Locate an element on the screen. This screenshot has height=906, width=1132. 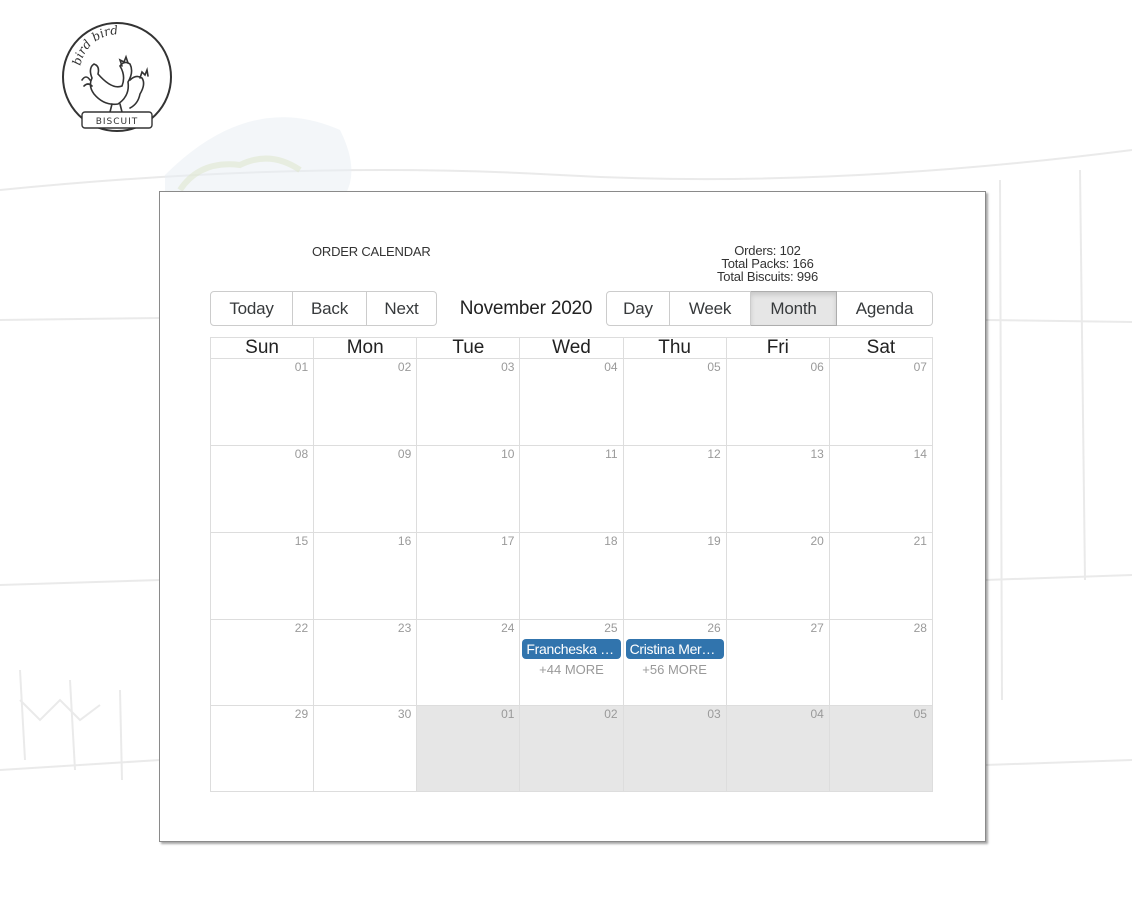
view-week-button: Week is located at coordinates (710, 308).